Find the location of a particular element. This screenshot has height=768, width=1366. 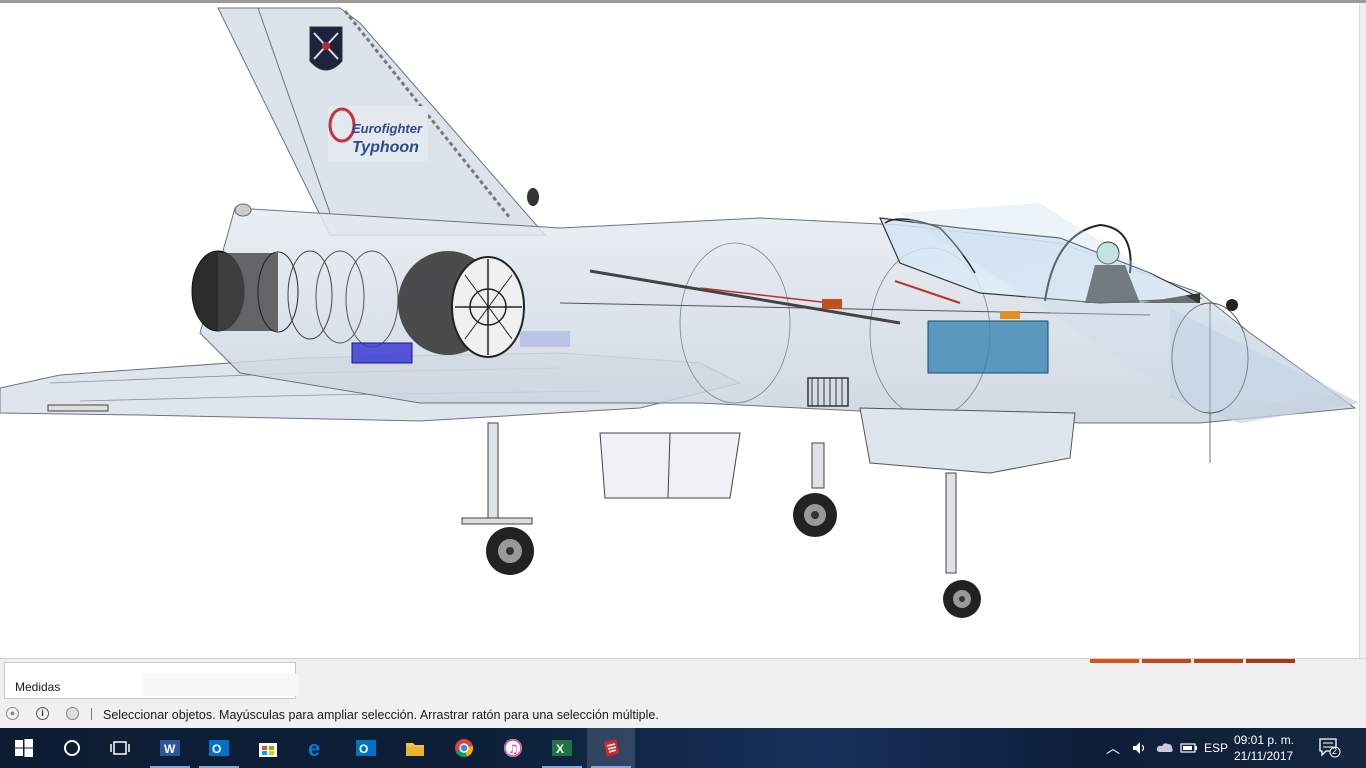

svg-text: W is located at coordinates (170, 749).